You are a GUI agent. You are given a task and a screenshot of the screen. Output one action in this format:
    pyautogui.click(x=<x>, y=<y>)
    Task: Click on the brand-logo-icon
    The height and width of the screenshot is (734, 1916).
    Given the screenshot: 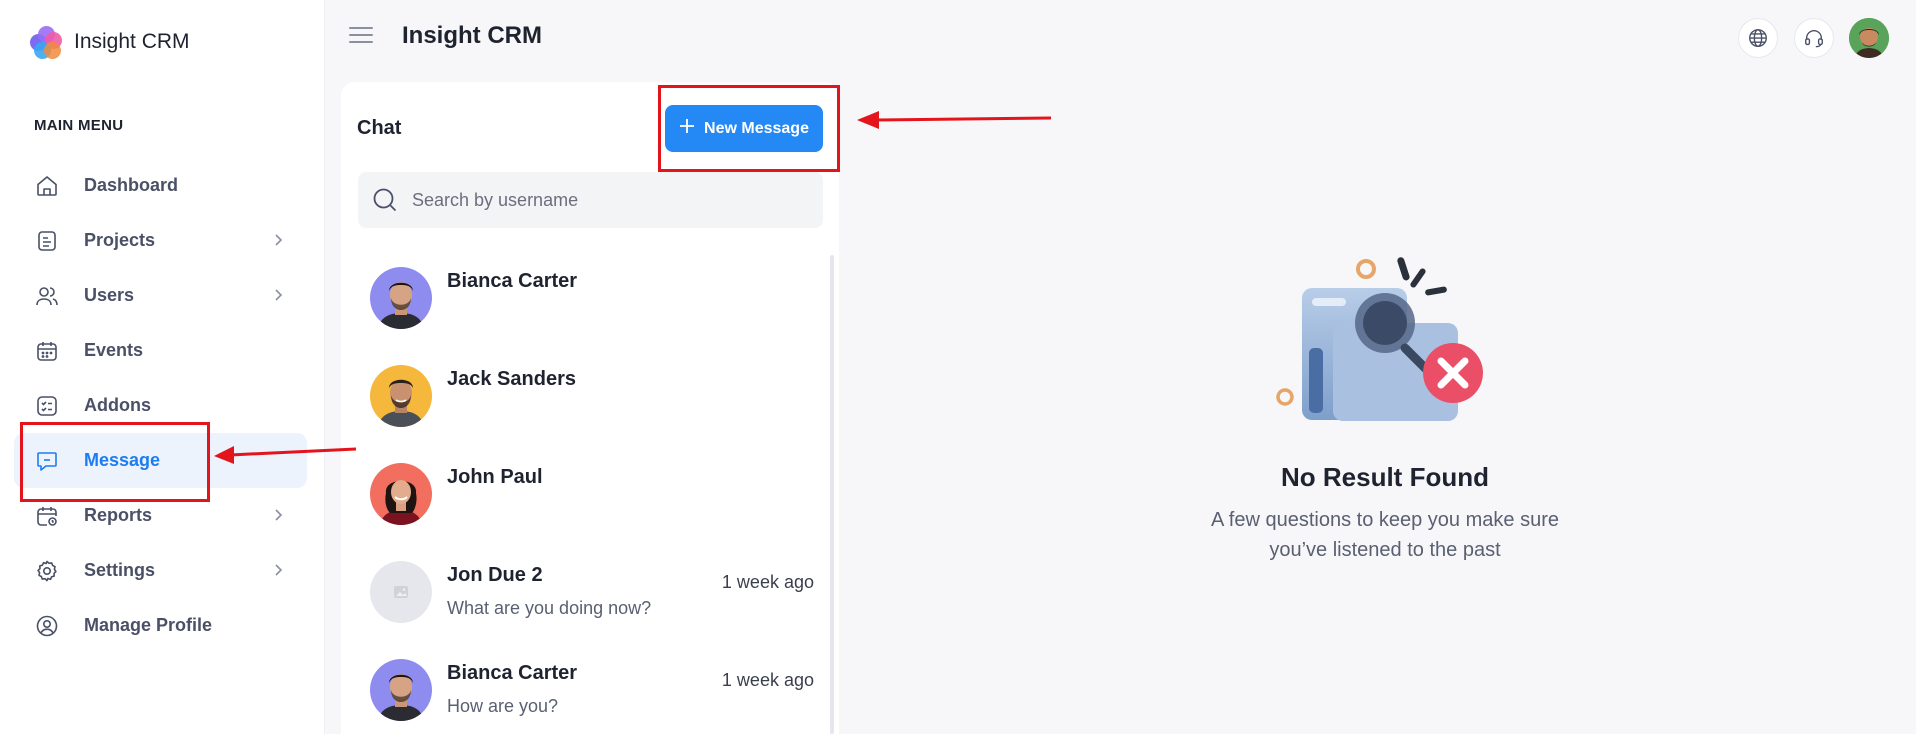 What is the action you would take?
    pyautogui.click(x=46, y=42)
    